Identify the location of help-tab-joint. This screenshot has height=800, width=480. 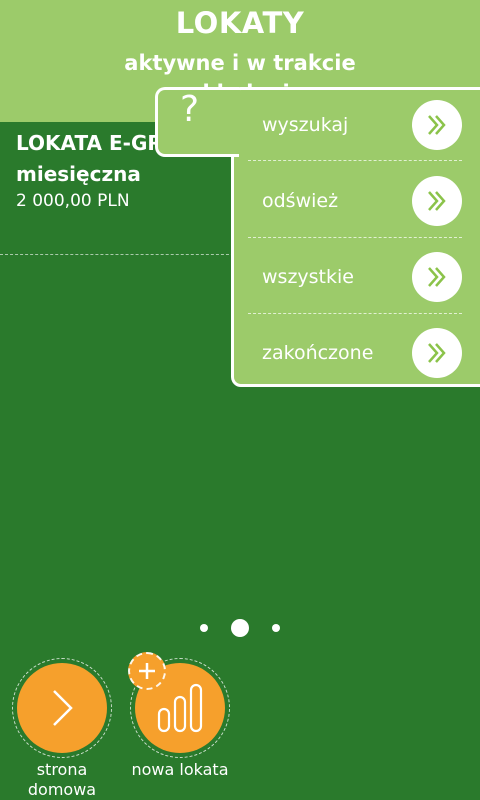
(235, 122).